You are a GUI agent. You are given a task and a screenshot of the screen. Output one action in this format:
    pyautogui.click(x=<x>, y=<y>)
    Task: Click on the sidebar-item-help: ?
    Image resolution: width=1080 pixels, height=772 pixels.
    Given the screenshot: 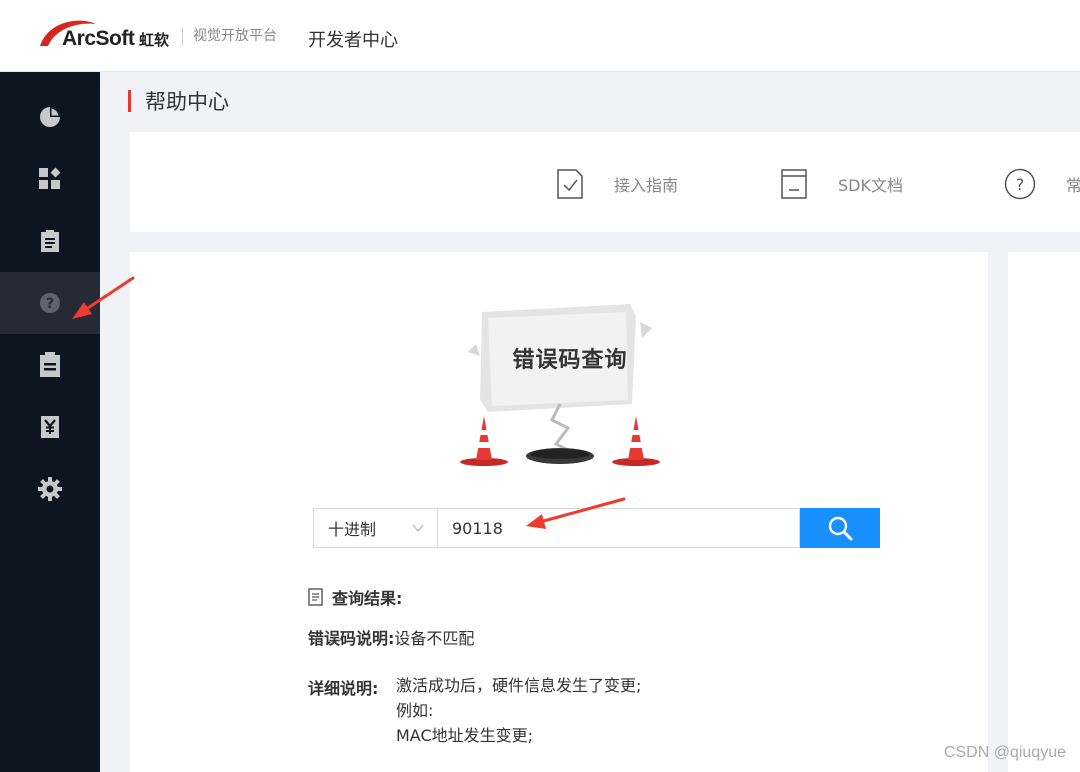 What is the action you would take?
    pyautogui.click(x=50, y=303)
    